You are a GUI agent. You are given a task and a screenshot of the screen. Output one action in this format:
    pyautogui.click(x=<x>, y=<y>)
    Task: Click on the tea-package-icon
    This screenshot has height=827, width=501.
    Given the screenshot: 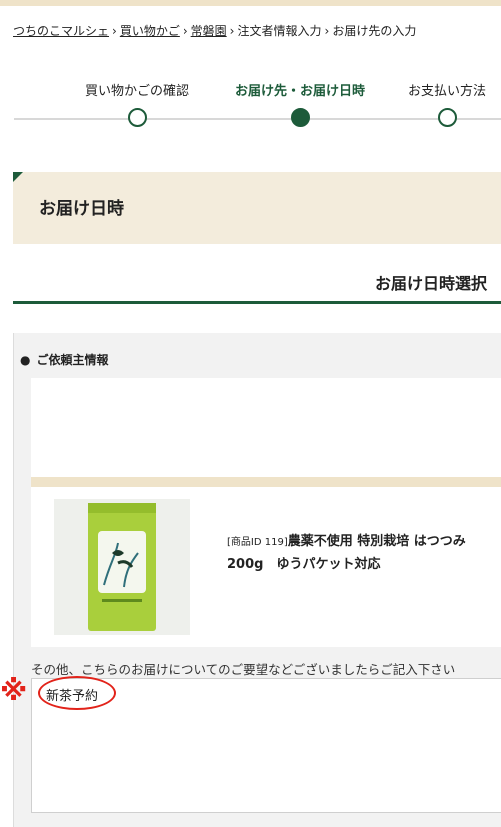 What is the action you would take?
    pyautogui.click(x=122, y=567)
    